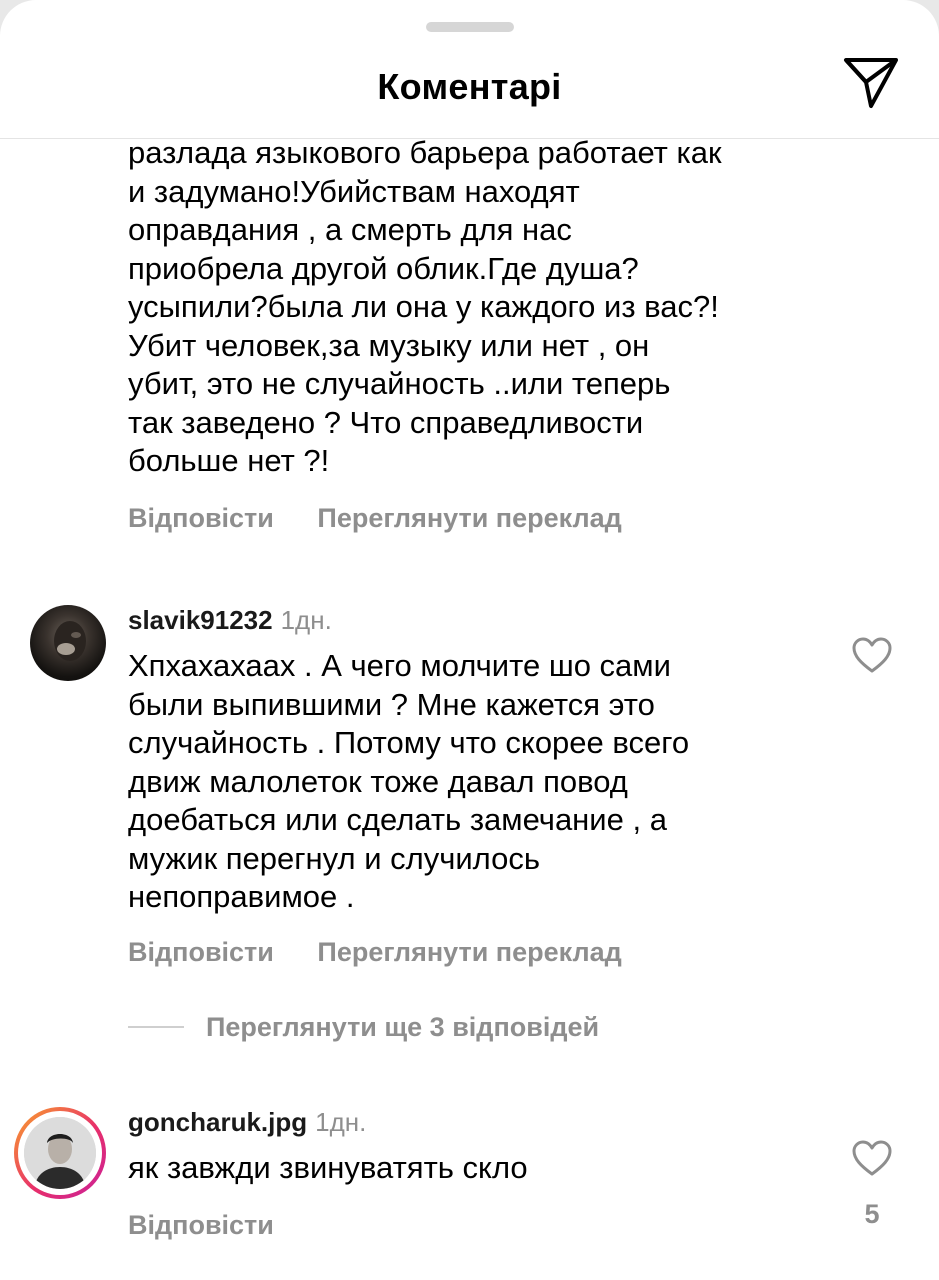  I want to click on header: Коментарі, so click(469, 89).